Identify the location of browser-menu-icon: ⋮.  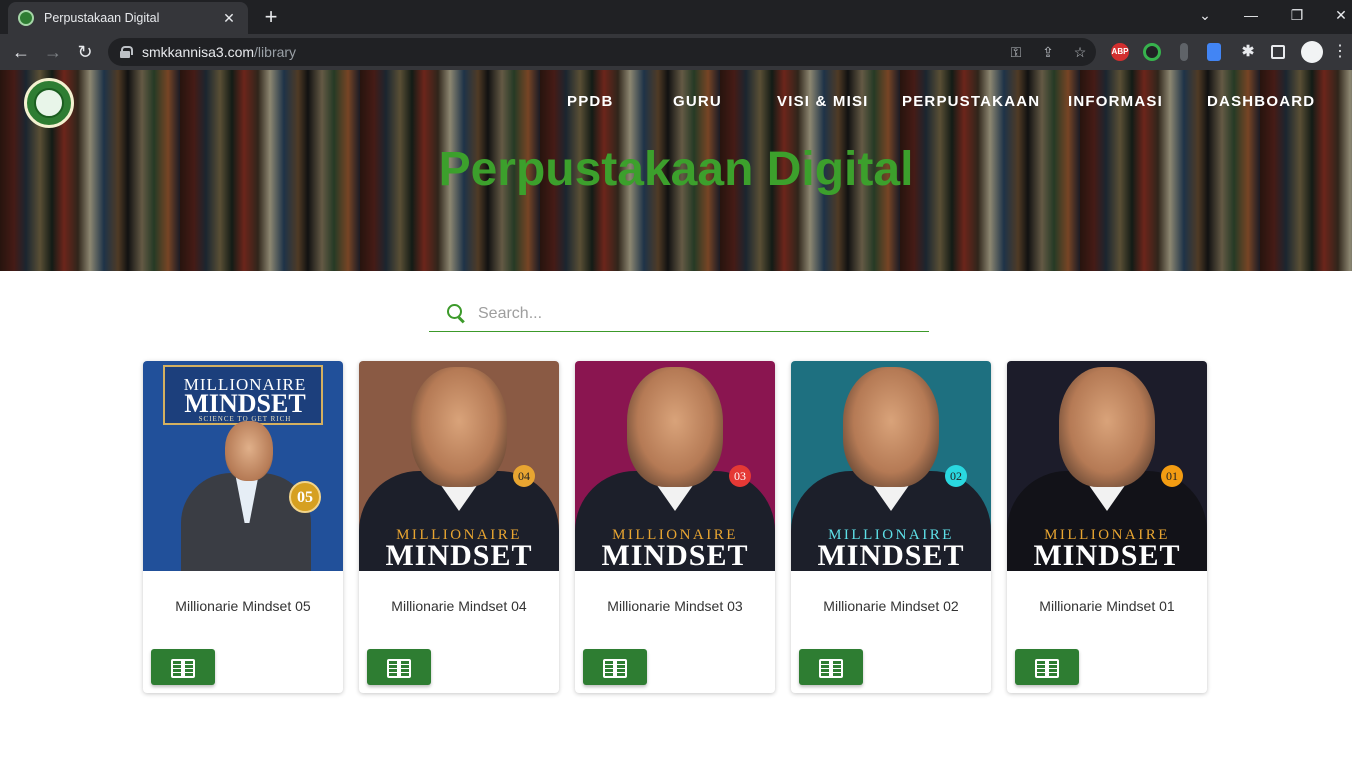
(1340, 52).